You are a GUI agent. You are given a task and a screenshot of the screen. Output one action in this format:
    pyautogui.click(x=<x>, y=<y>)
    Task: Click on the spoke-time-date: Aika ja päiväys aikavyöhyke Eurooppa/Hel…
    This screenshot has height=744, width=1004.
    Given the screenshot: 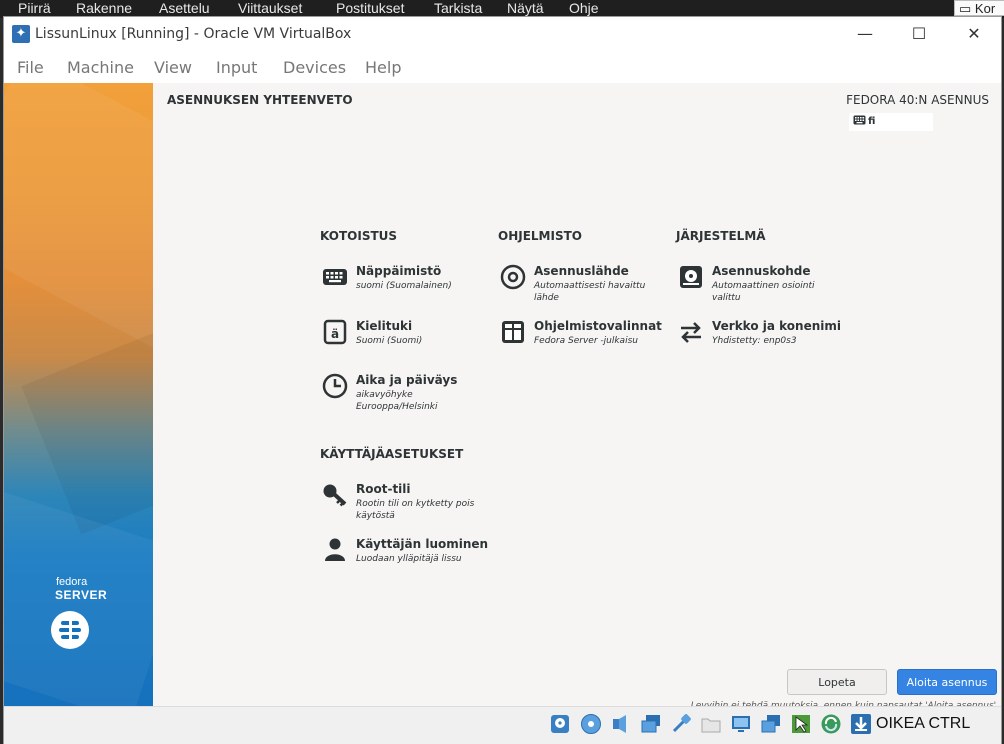 What is the action you would take?
    pyautogui.click(x=407, y=393)
    